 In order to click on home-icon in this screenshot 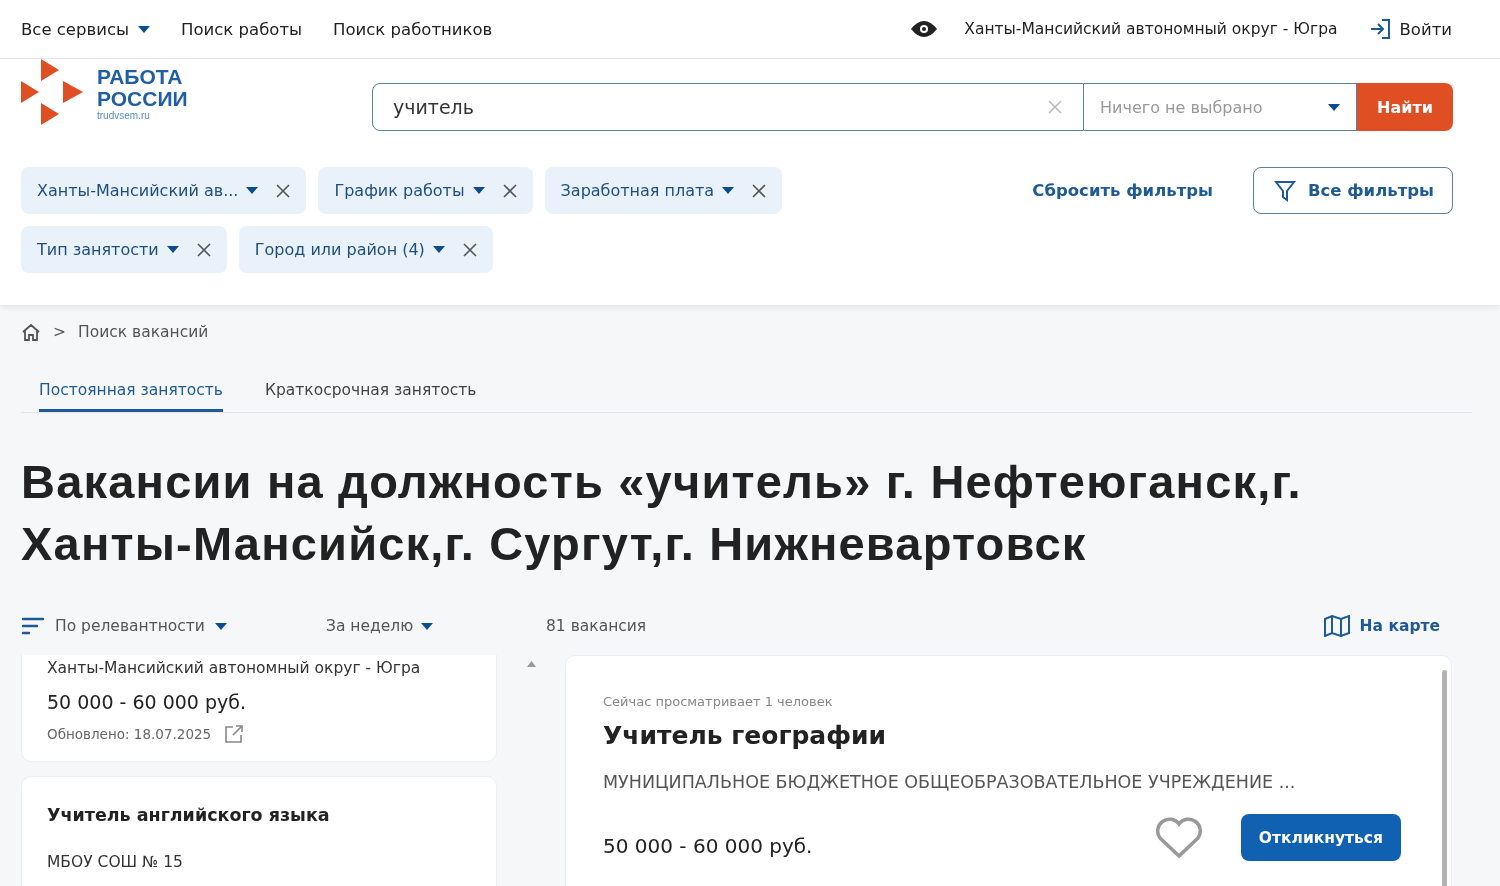, I will do `click(31, 332)`.